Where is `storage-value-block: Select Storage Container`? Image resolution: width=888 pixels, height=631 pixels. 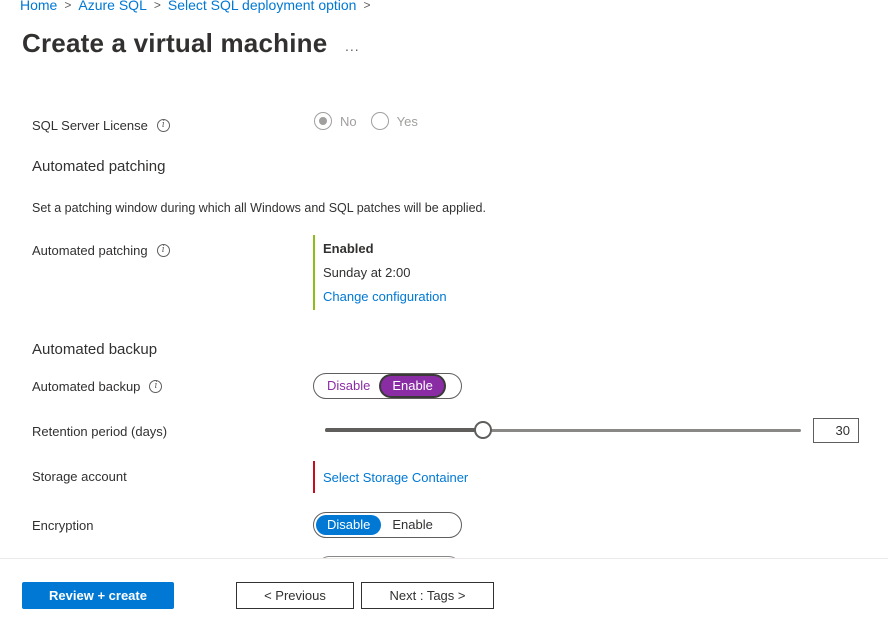 storage-value-block: Select Storage Container is located at coordinates (390, 477).